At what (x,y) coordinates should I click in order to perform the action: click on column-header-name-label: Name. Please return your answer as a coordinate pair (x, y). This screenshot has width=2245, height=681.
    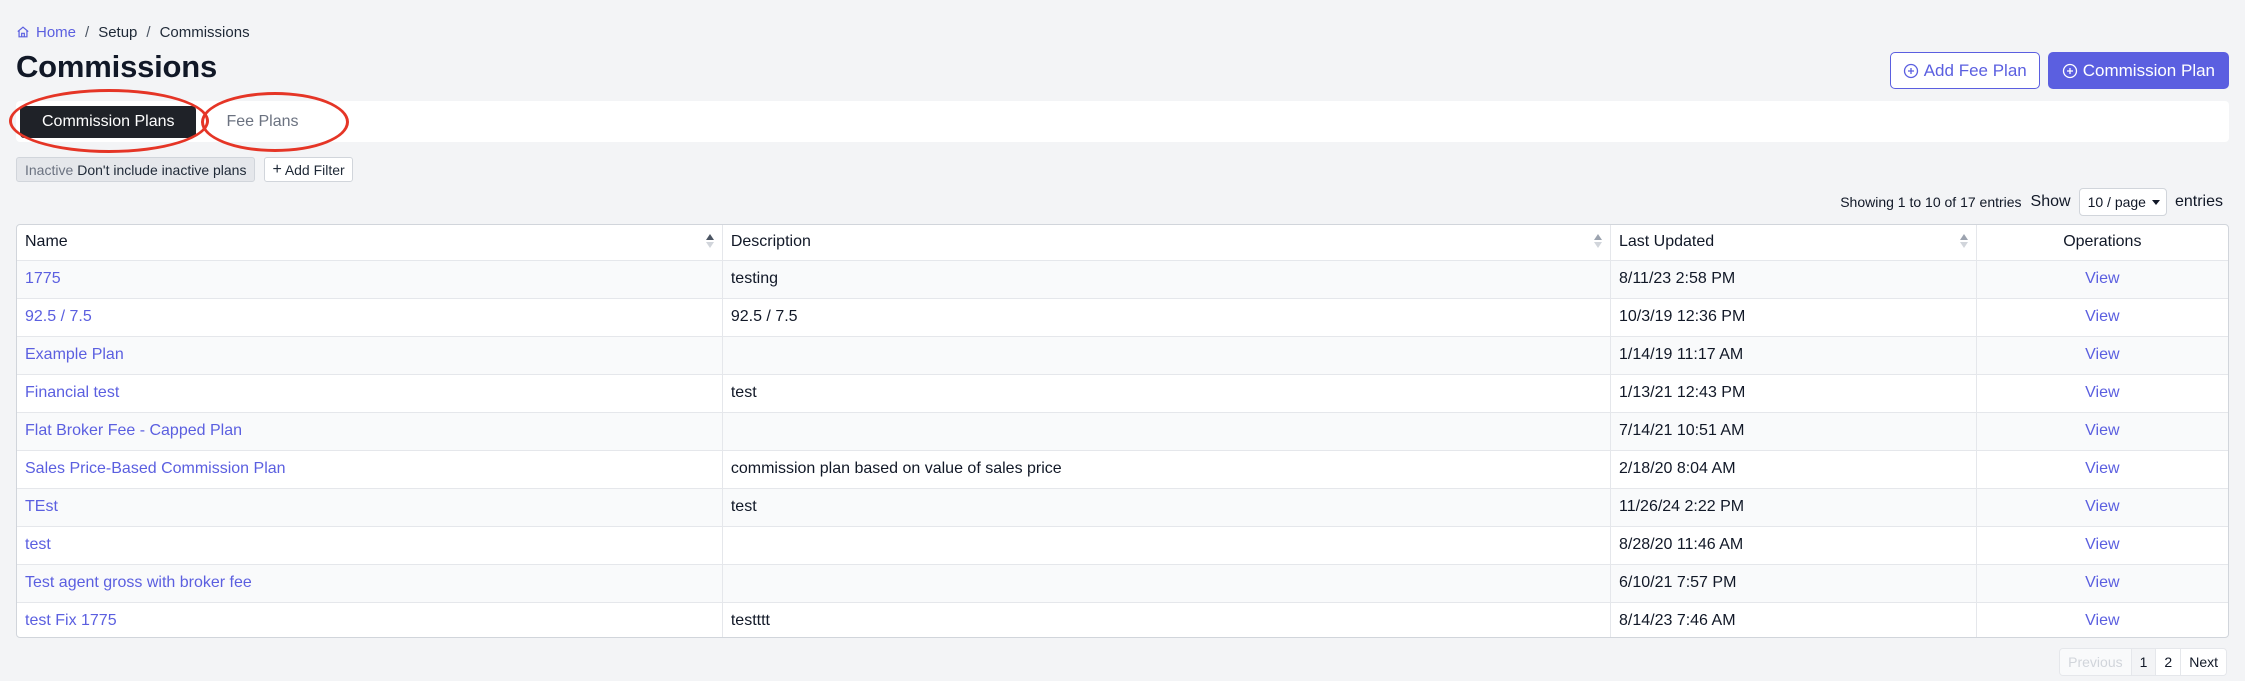
    Looking at the image, I should click on (46, 242).